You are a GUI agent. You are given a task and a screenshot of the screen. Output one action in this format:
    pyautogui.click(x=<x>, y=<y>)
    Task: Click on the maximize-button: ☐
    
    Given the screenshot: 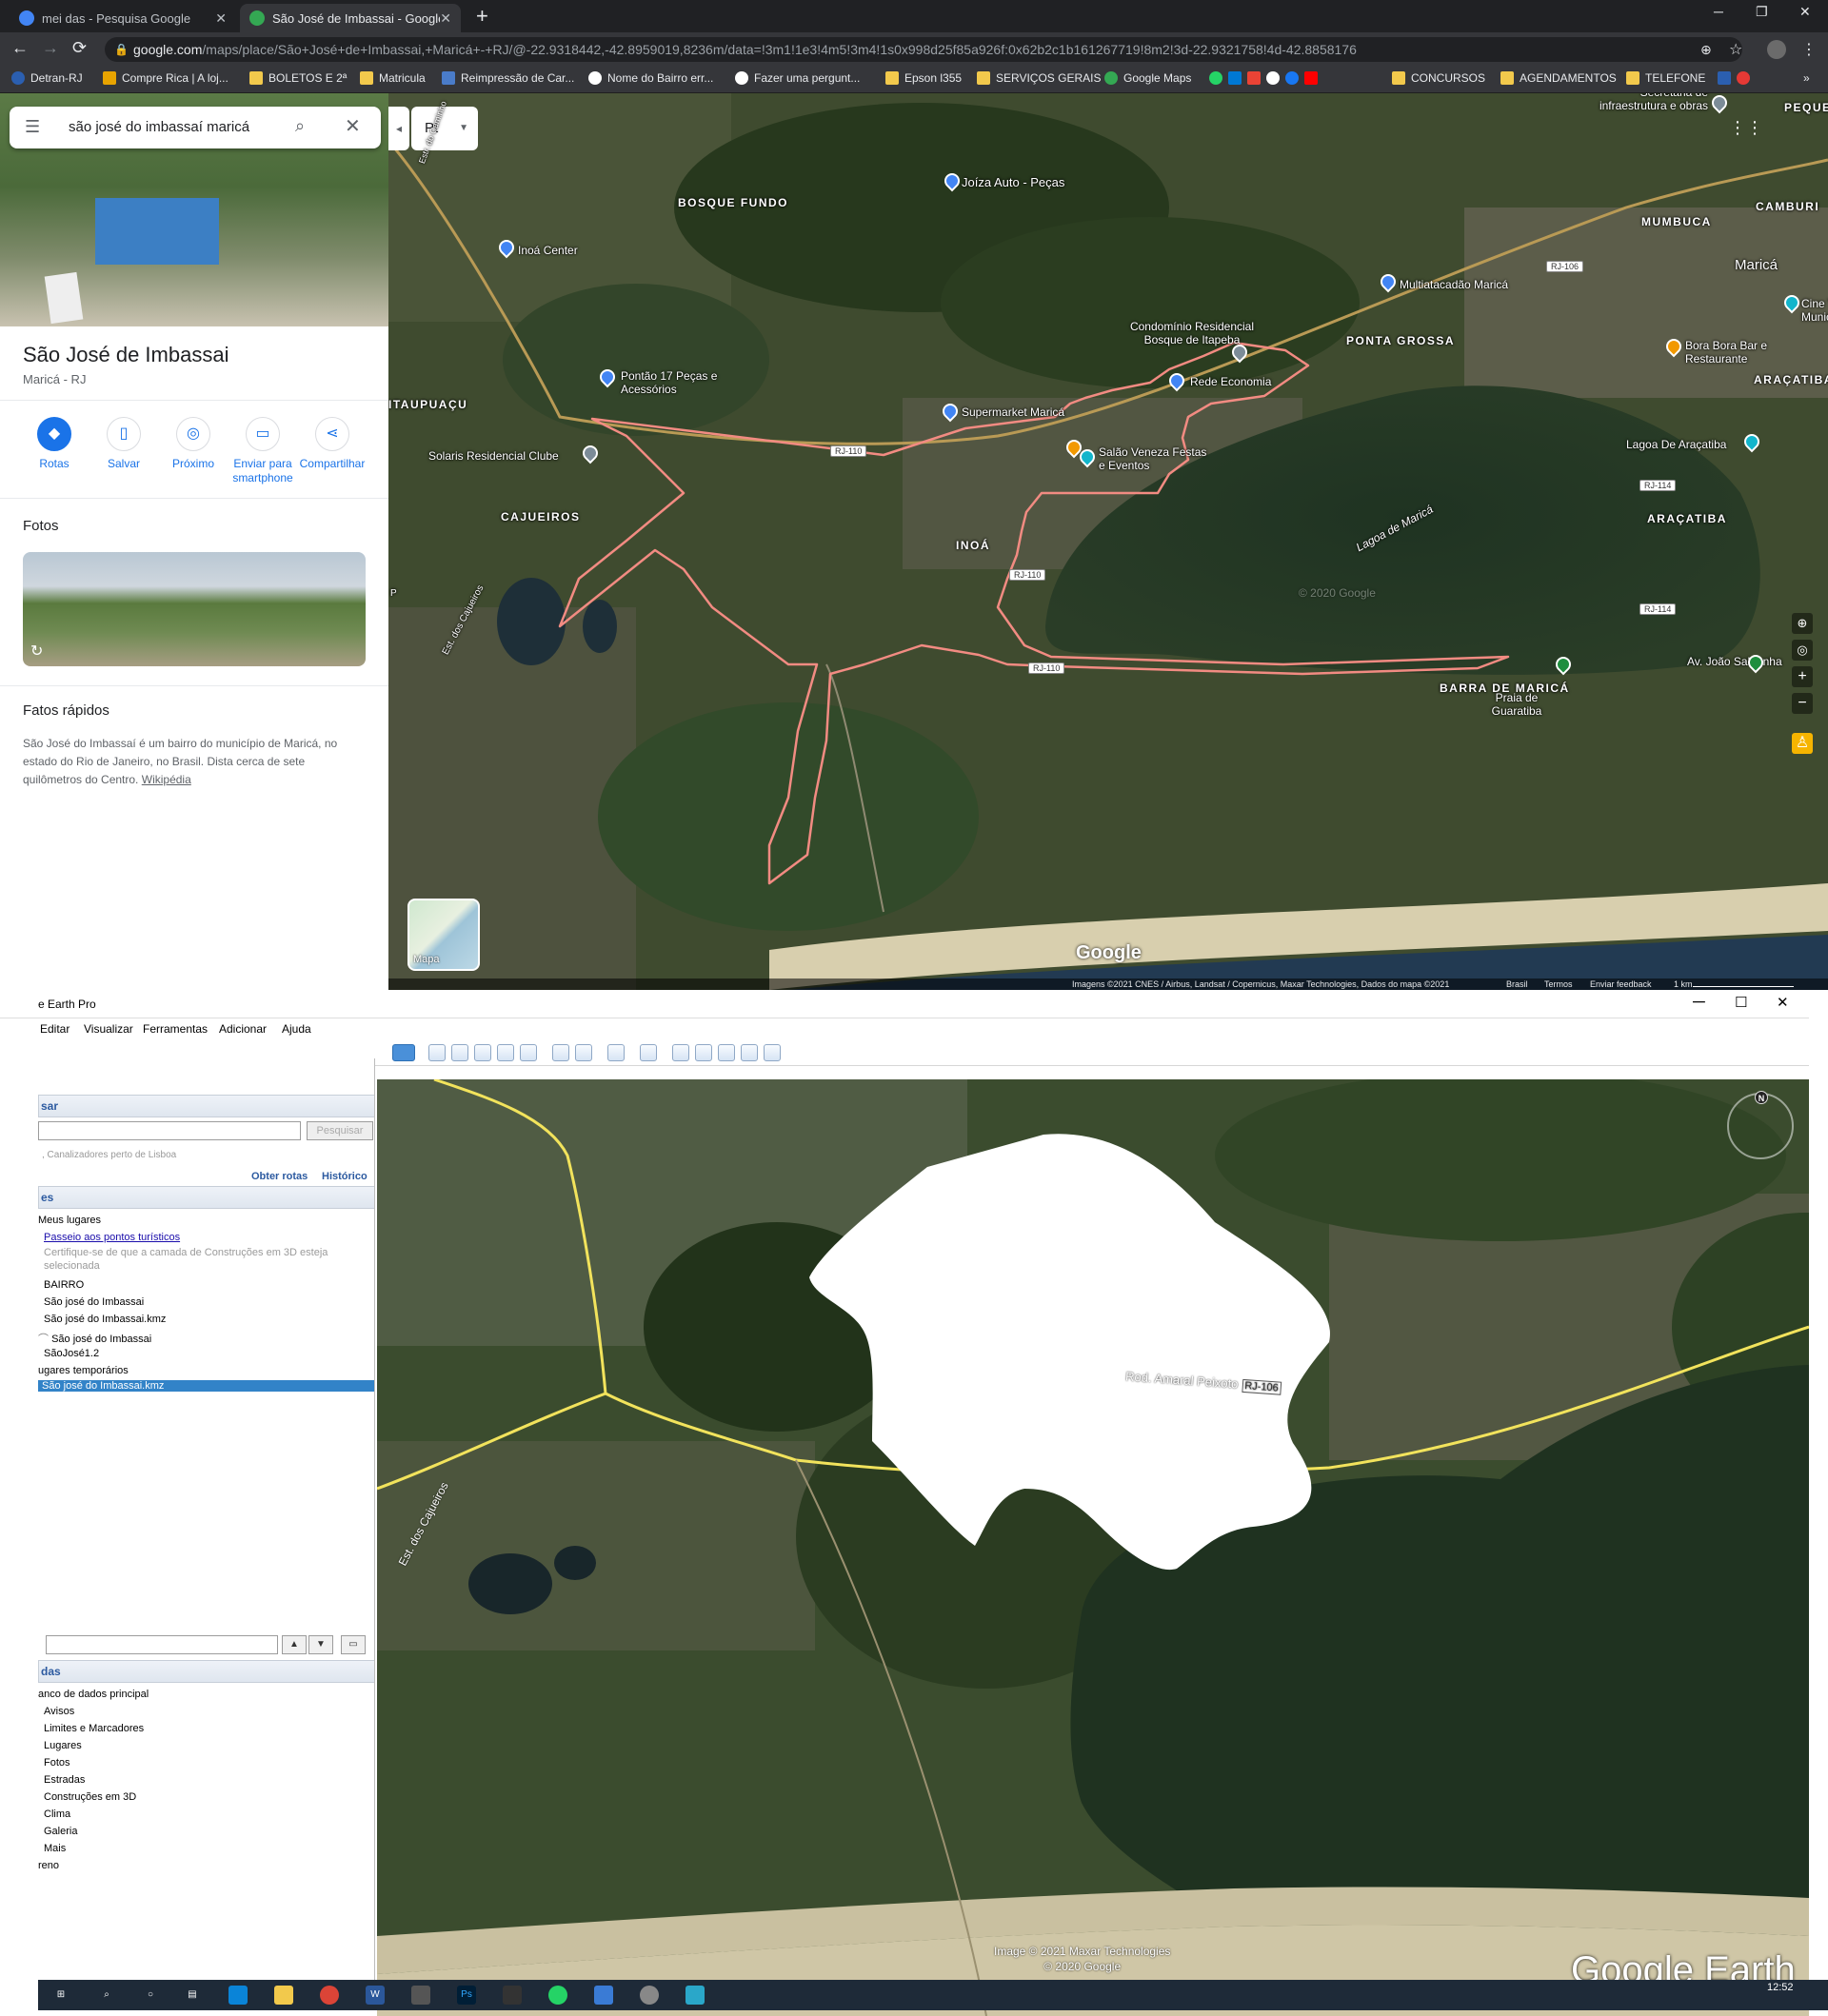 What is the action you would take?
    pyautogui.click(x=1741, y=1002)
    